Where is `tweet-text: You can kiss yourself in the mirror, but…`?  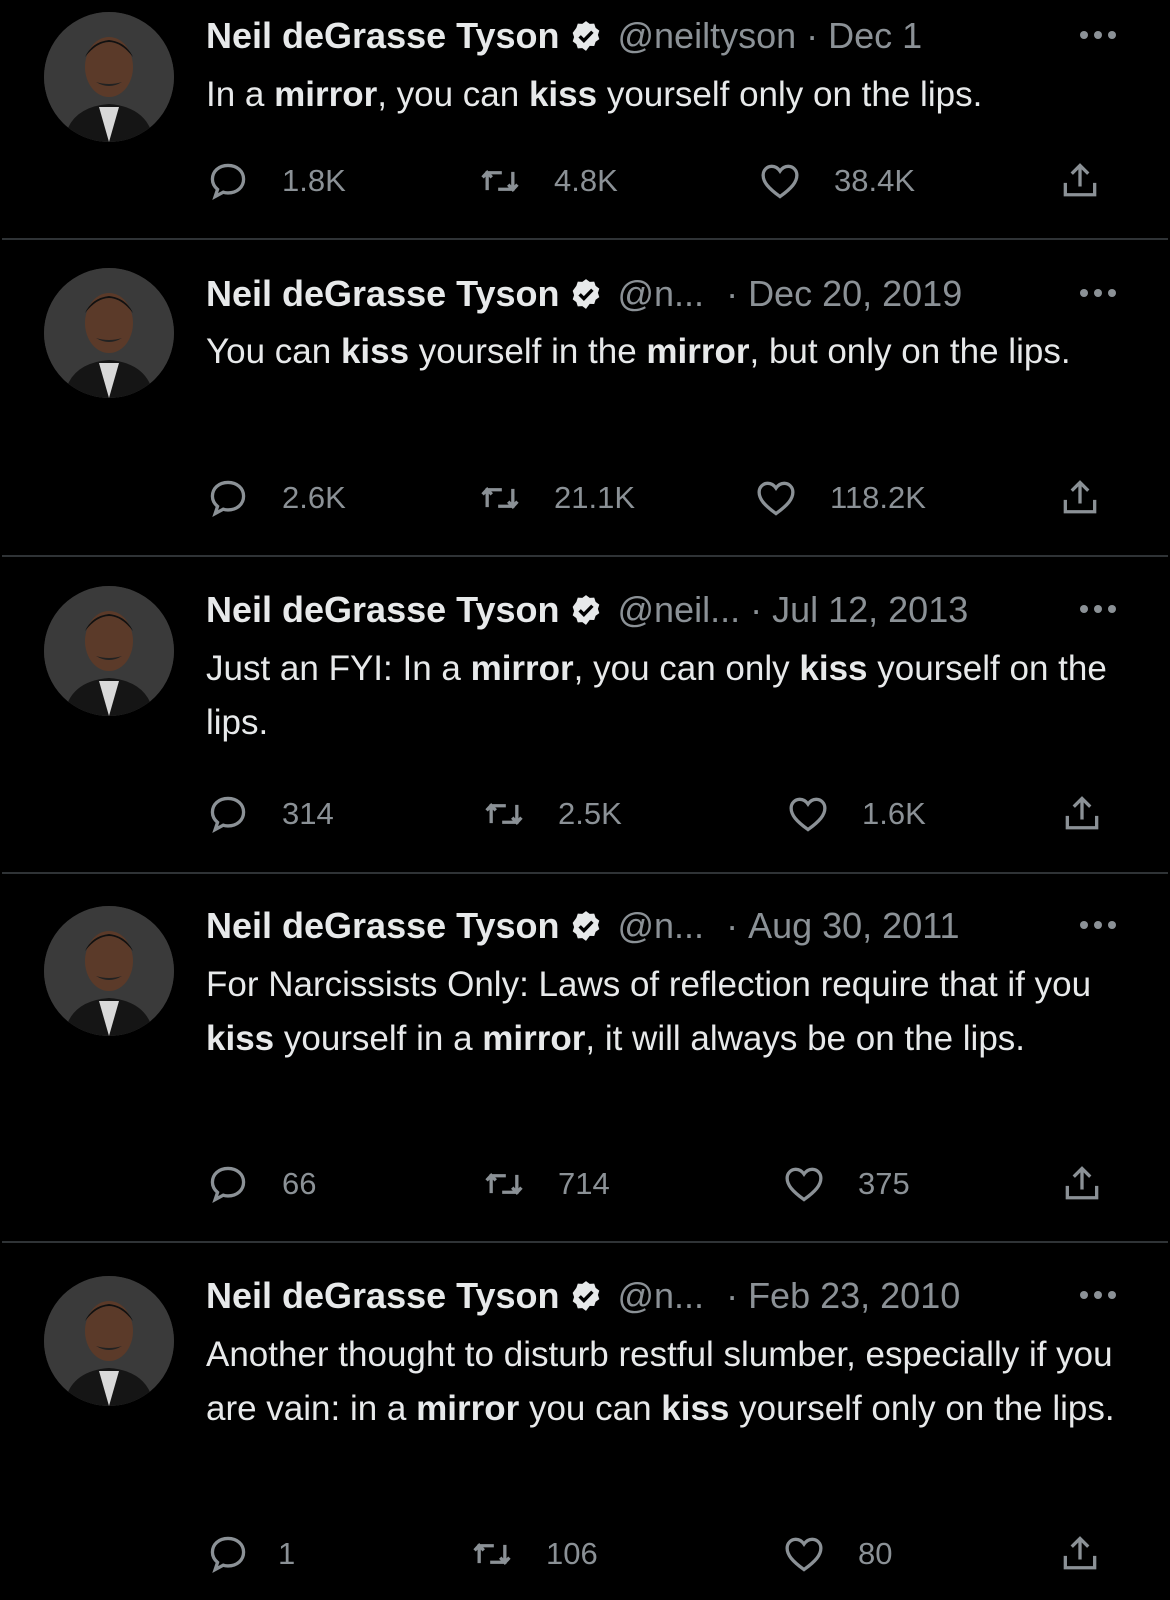
tweet-text: You can kiss yourself in the mirror, but… is located at coordinates (638, 351).